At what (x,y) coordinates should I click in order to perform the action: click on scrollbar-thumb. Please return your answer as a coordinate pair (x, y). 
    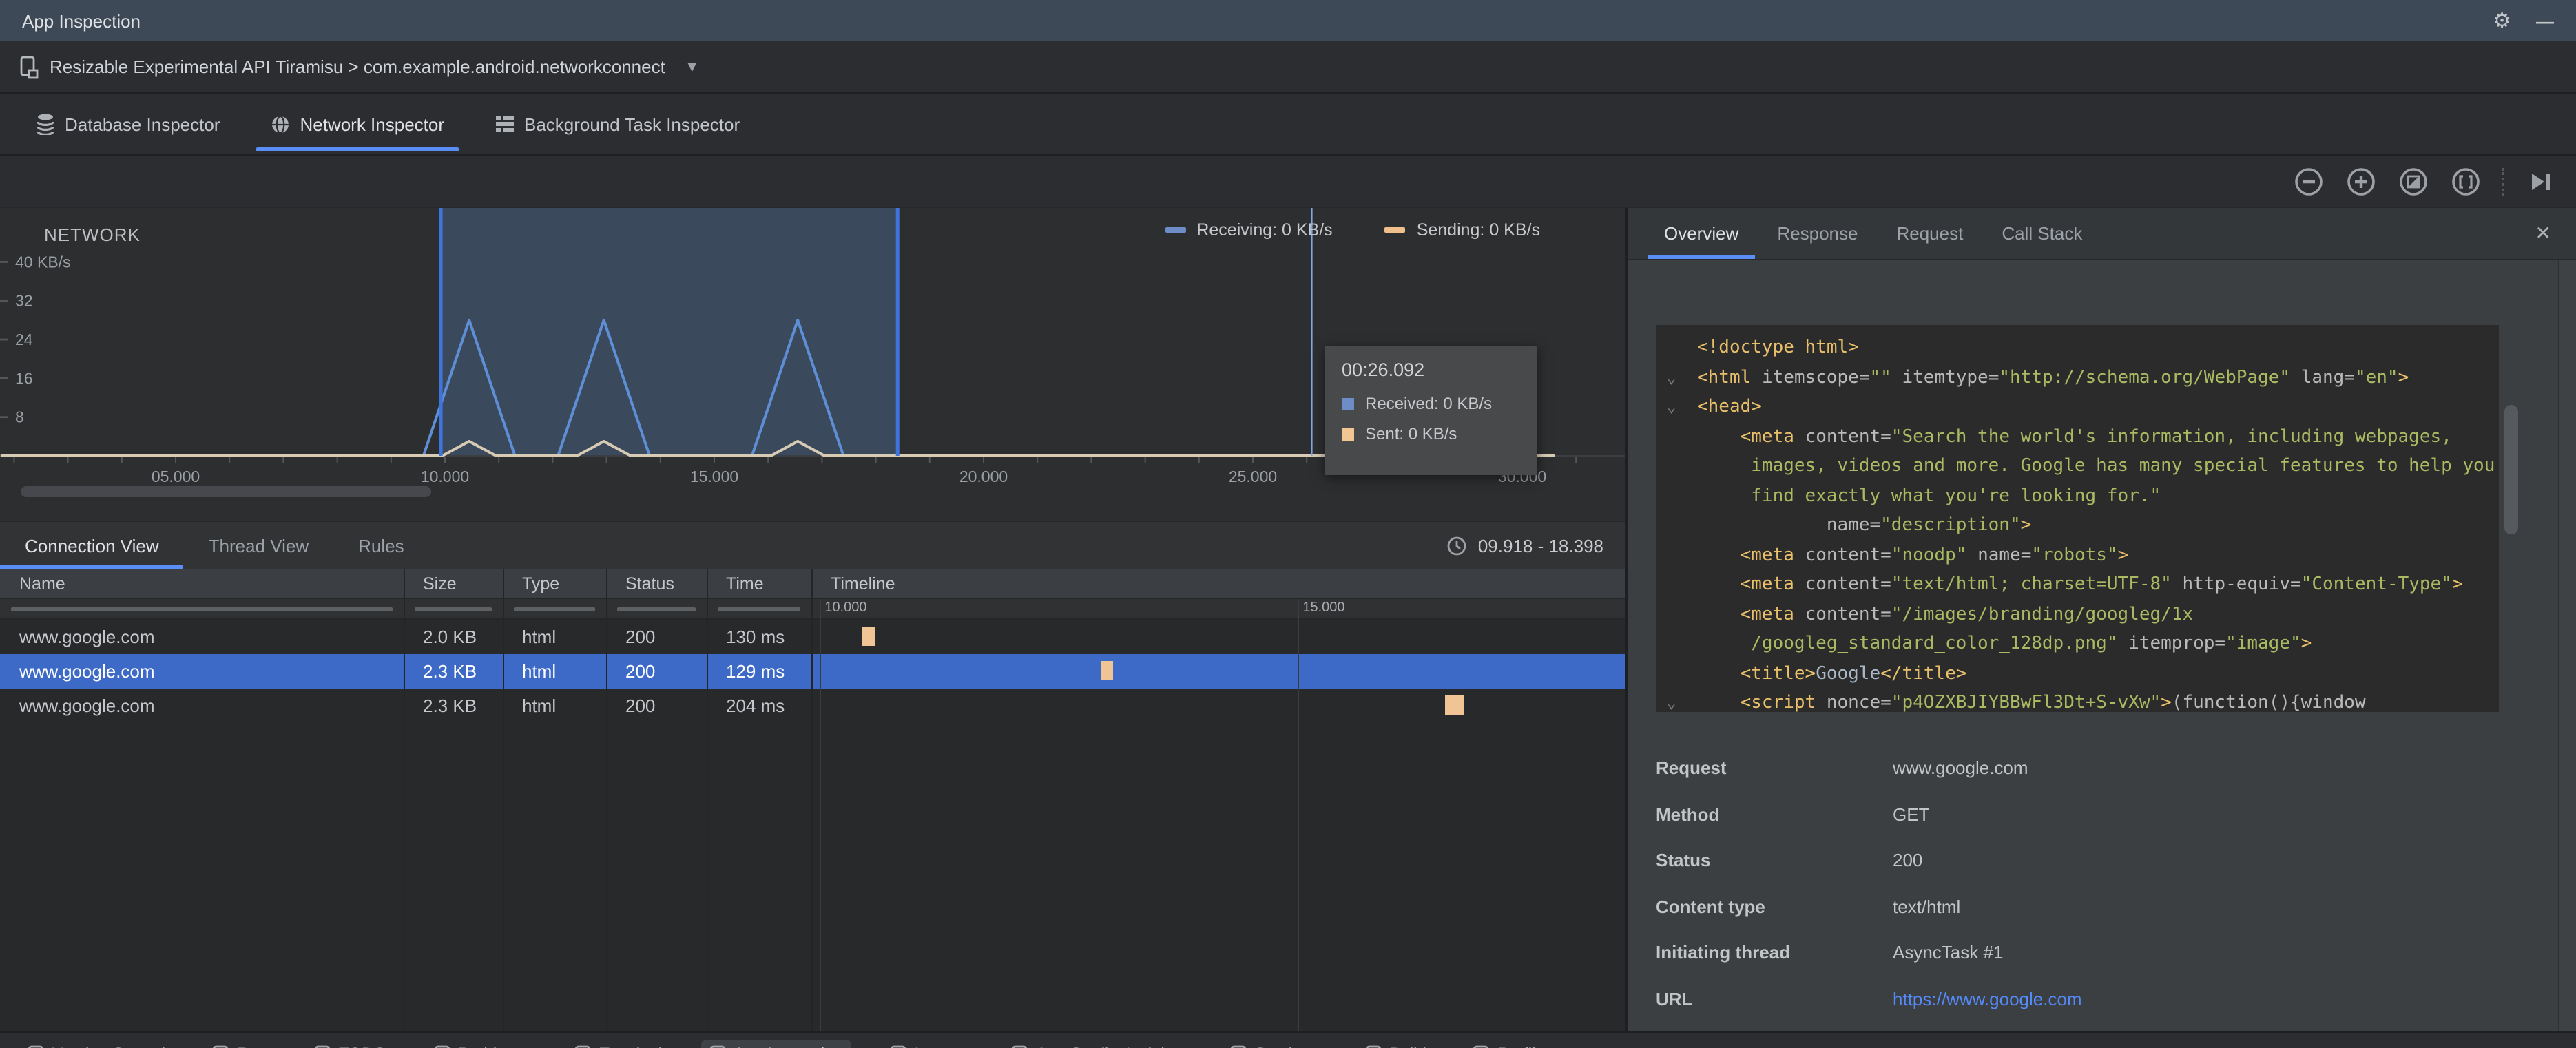
    Looking at the image, I should click on (2511, 470).